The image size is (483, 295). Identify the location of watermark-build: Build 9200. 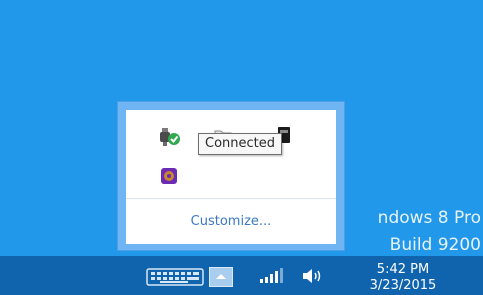
(435, 245).